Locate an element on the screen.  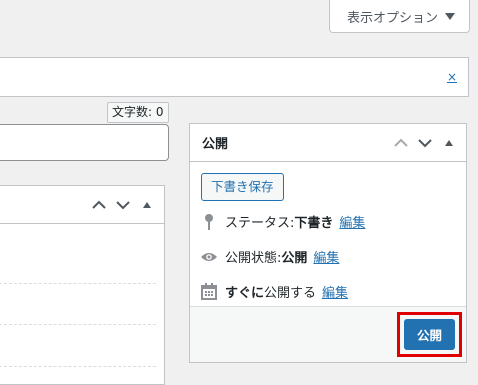
notice-bar: × is located at coordinates (234, 77).